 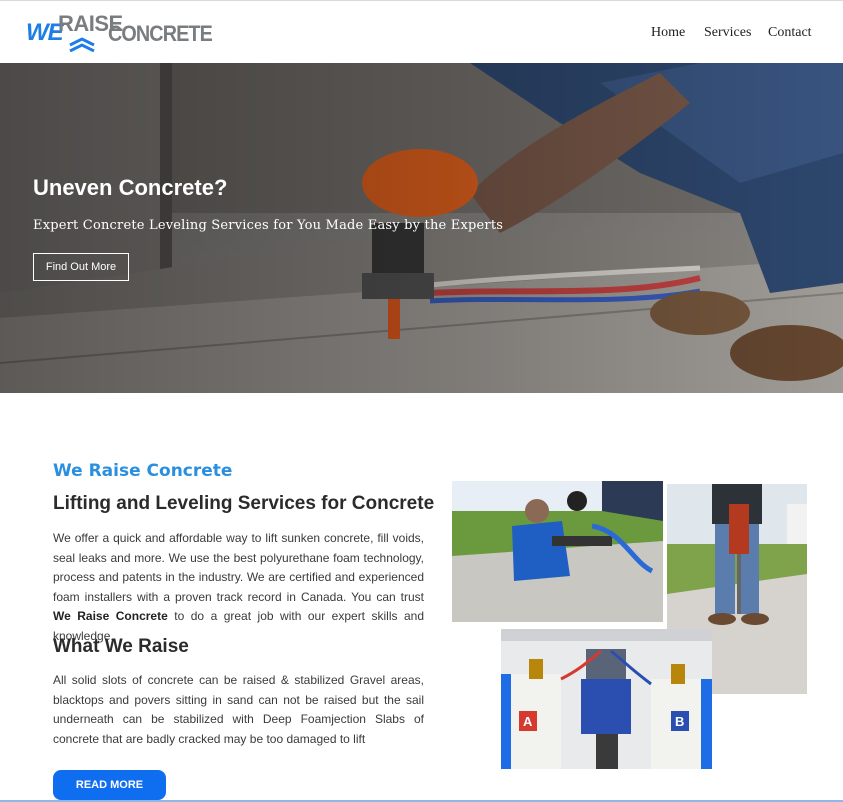 What do you see at coordinates (668, 33) in the screenshot?
I see `nav-home: Home` at bounding box center [668, 33].